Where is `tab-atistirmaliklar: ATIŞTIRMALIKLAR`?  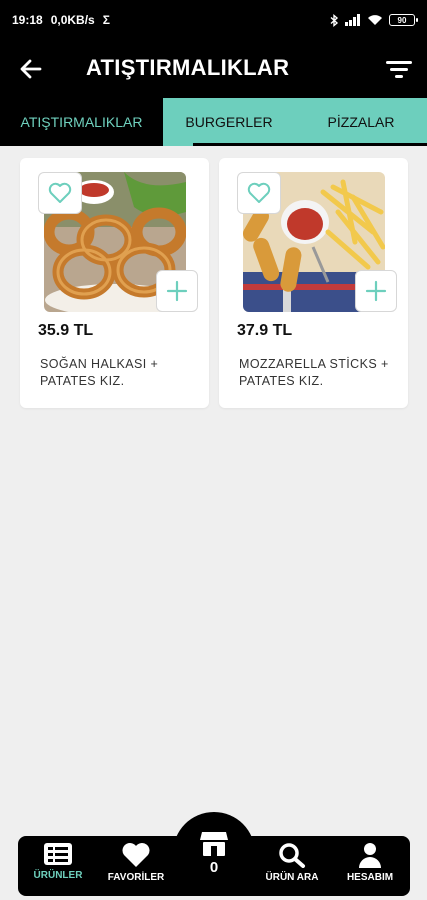
tab-atistirmaliklar: ATIŞTIRMALIKLAR is located at coordinates (81, 122).